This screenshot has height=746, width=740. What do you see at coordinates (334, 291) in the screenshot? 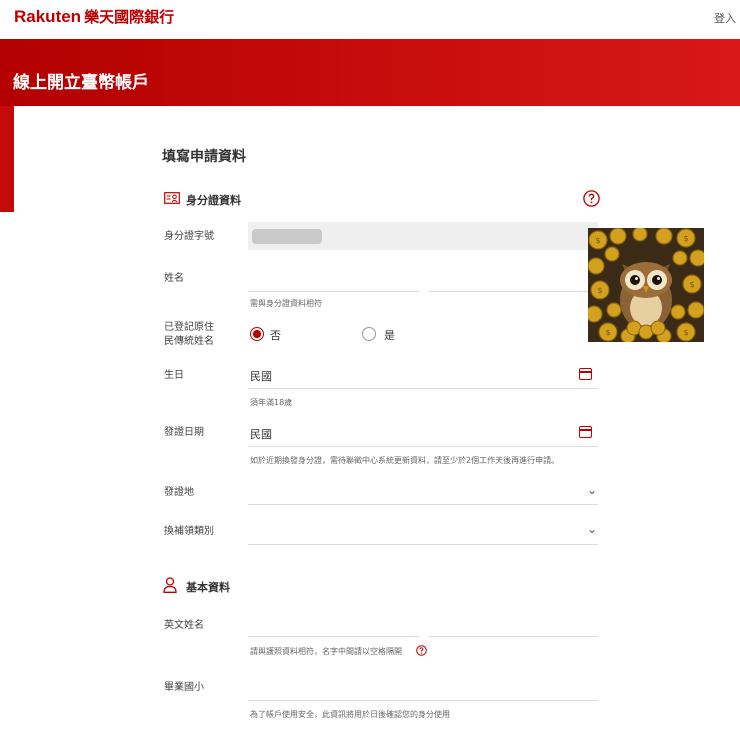
I see `last-name-underline` at bounding box center [334, 291].